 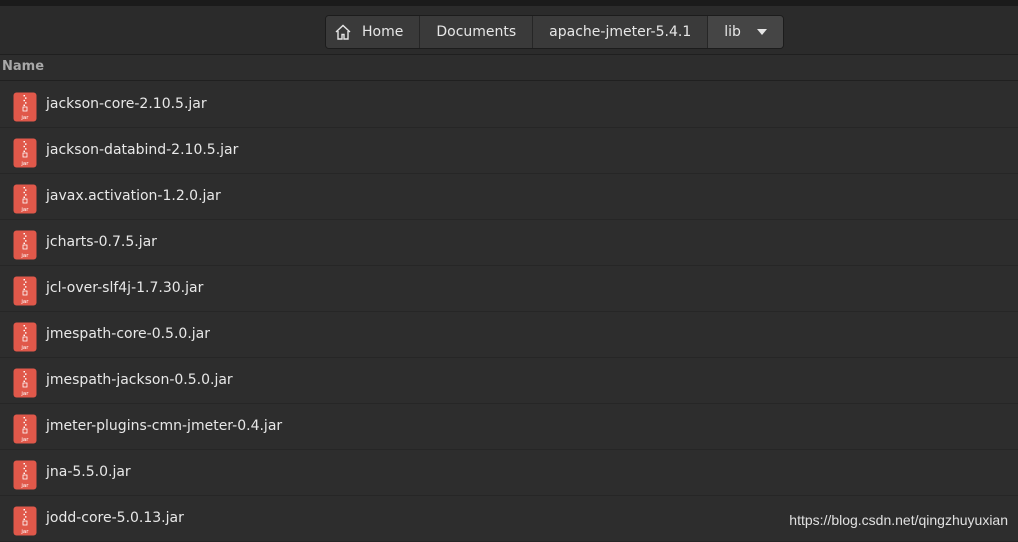 I want to click on breadcrumb-documents: Documents, so click(x=477, y=32).